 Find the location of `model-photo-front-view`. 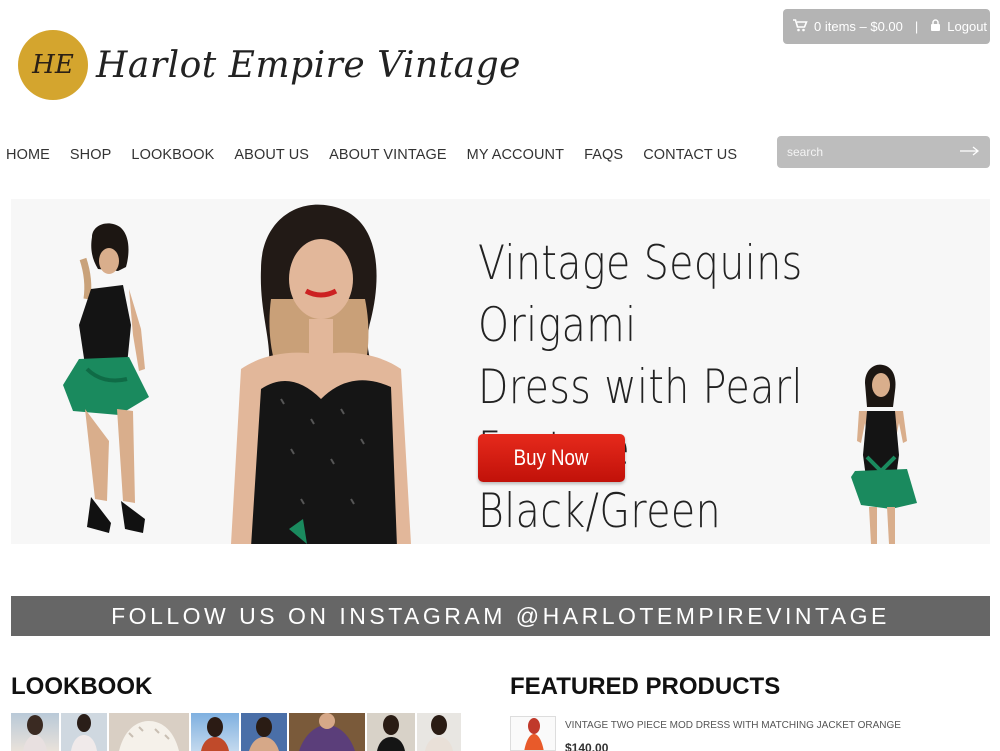

model-photo-front-view is located at coordinates (884, 454).